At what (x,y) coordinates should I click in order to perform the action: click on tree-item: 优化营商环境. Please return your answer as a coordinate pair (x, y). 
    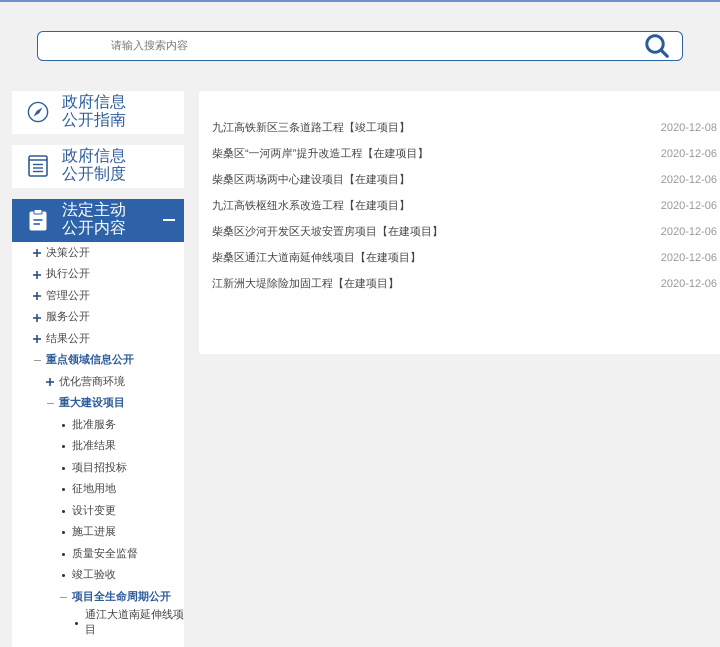
    Looking at the image, I should click on (98, 382).